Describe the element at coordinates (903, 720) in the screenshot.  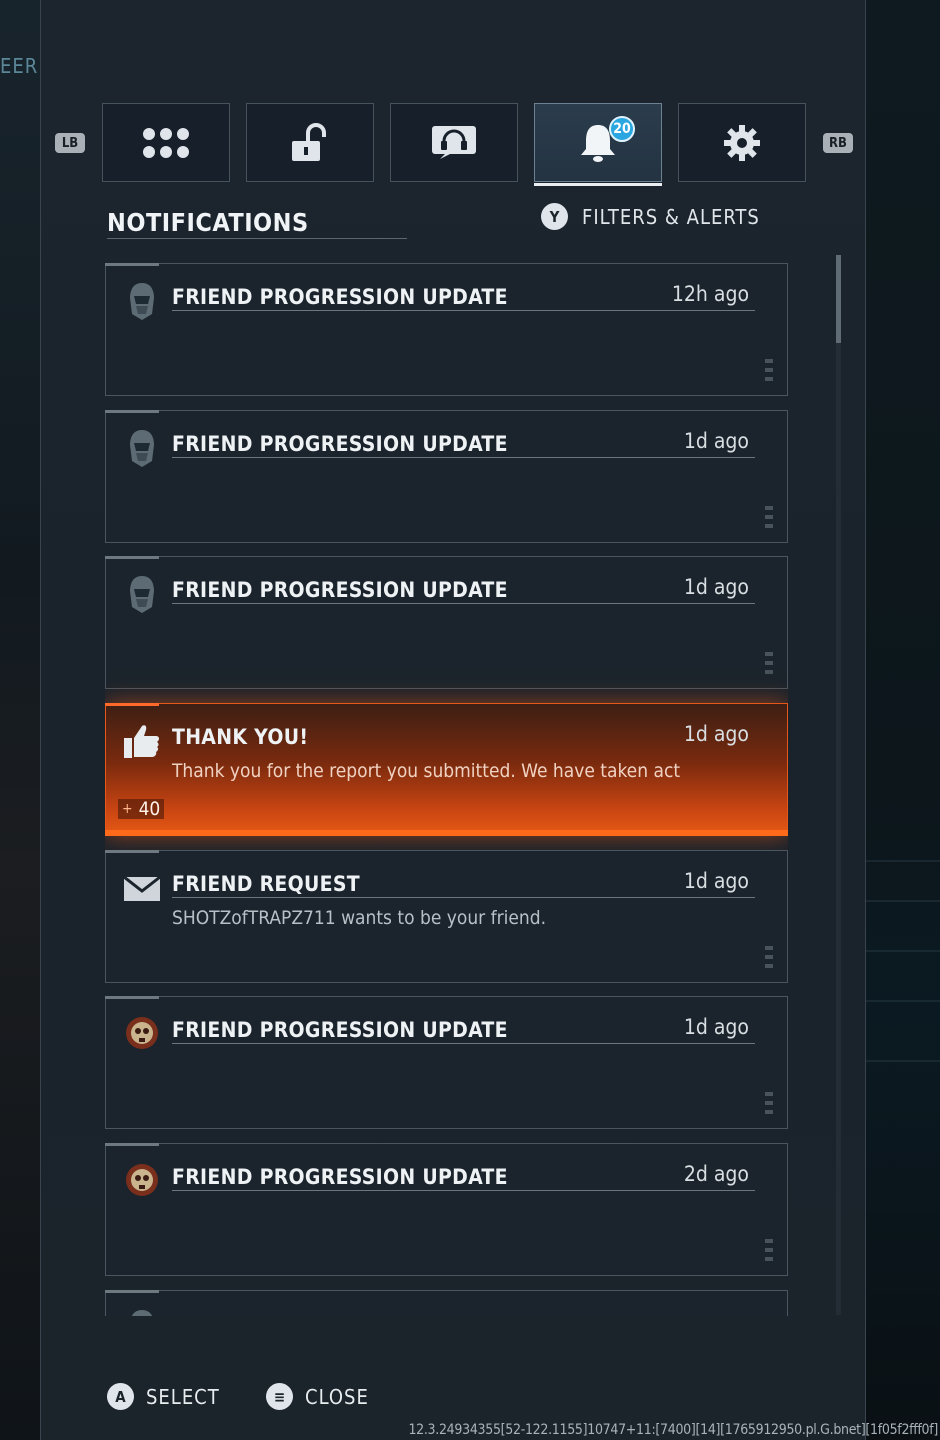
I see `background-right` at that location.